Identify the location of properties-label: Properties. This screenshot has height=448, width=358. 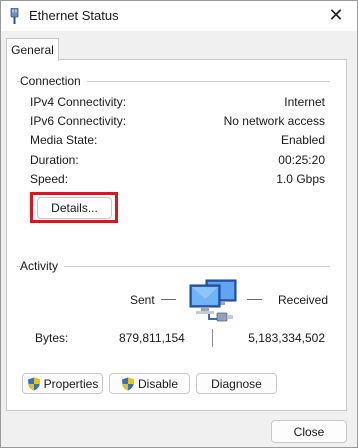
(71, 383).